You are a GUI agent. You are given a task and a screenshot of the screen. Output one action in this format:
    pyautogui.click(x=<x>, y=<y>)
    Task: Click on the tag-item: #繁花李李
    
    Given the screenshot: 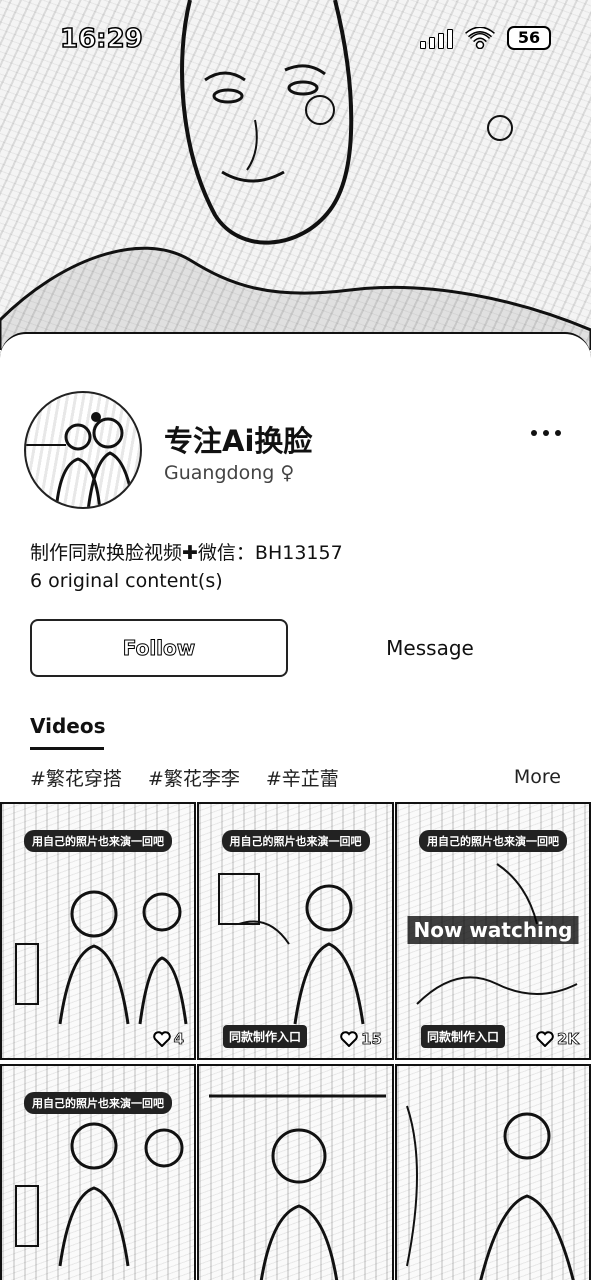 What is the action you would take?
    pyautogui.click(x=194, y=777)
    